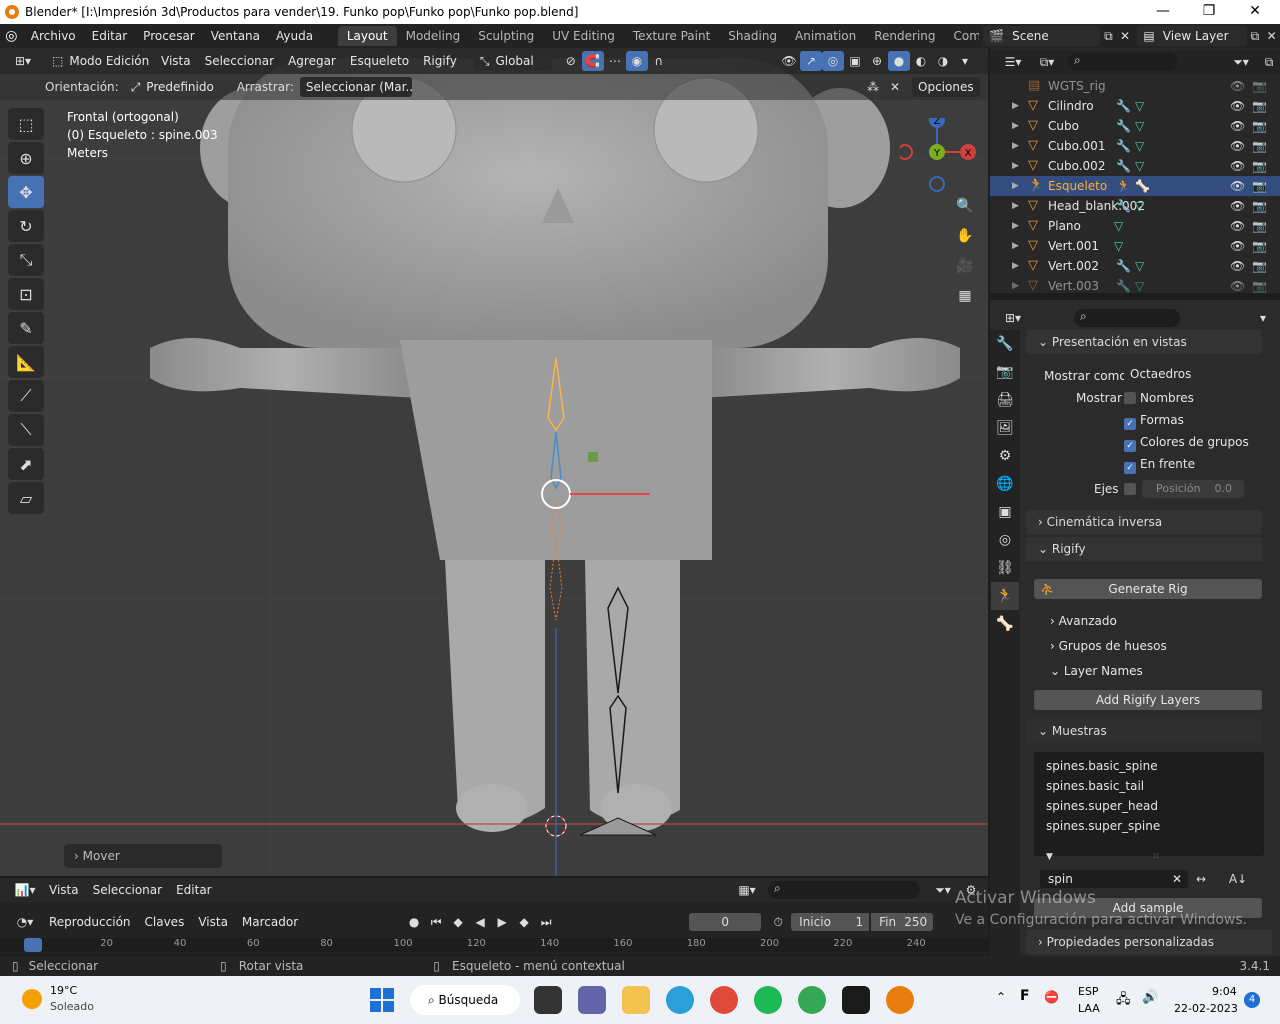 The height and width of the screenshot is (1024, 1280). What do you see at coordinates (1263, 318) in the screenshot?
I see `properties-options-icon: ▾` at bounding box center [1263, 318].